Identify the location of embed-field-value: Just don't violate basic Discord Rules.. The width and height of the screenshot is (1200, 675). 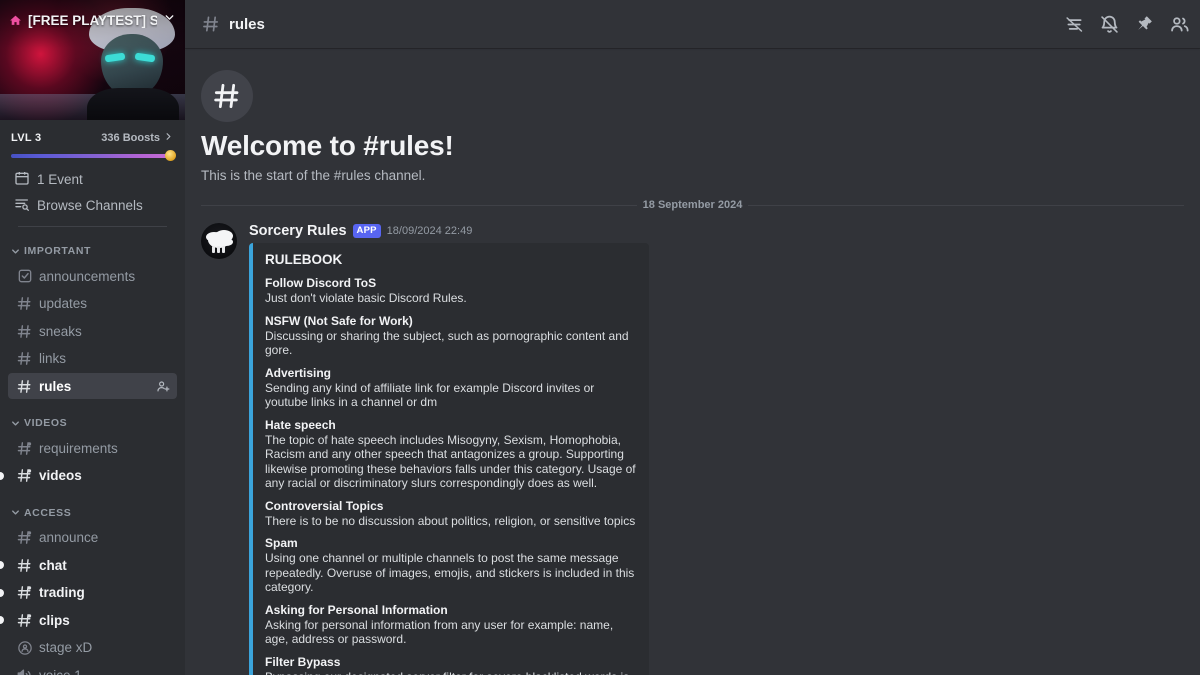
(366, 298).